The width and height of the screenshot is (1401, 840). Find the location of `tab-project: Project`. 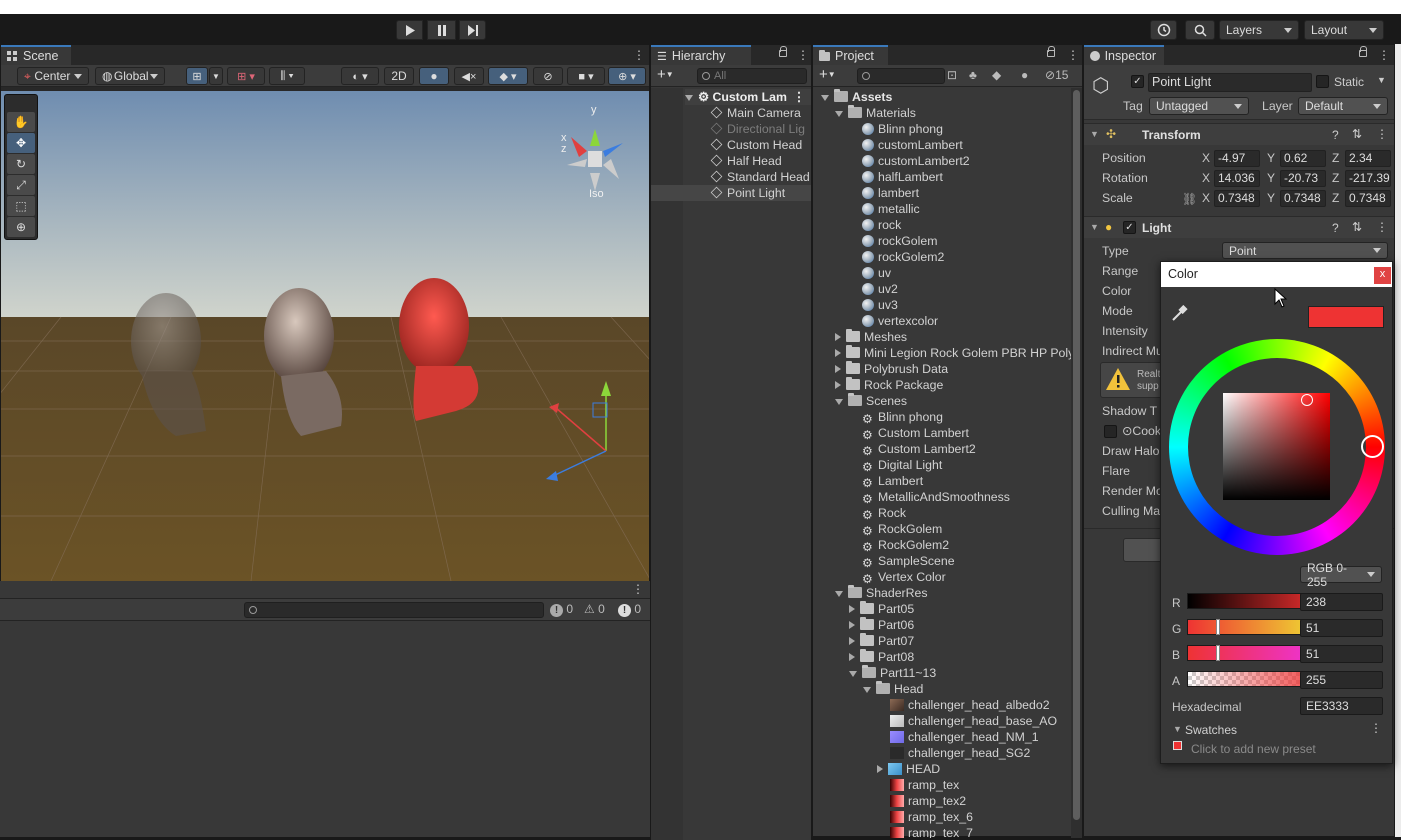

tab-project: Project is located at coordinates (850, 55).